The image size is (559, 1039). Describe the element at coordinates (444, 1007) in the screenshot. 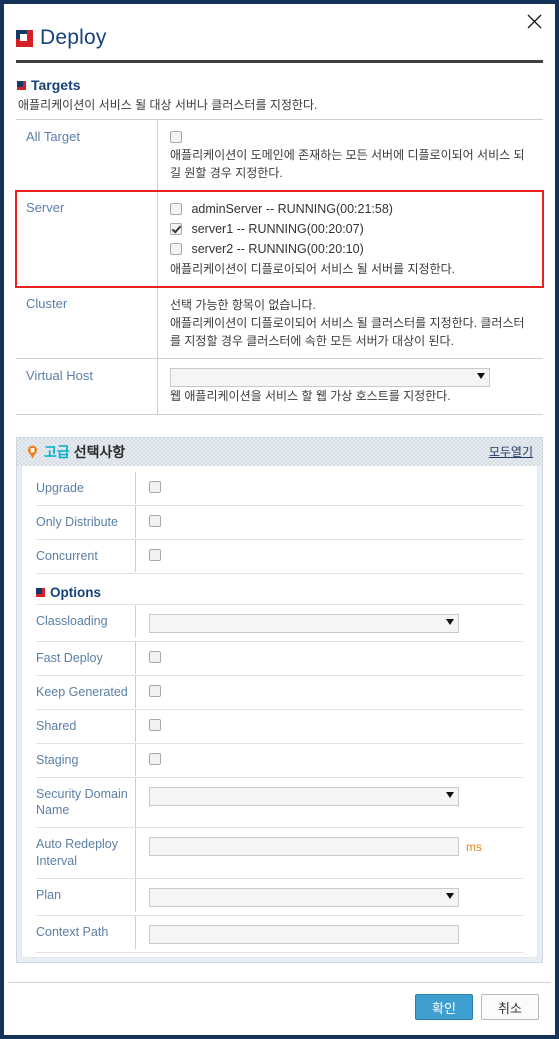

I see `confirm-button: 확인` at that location.